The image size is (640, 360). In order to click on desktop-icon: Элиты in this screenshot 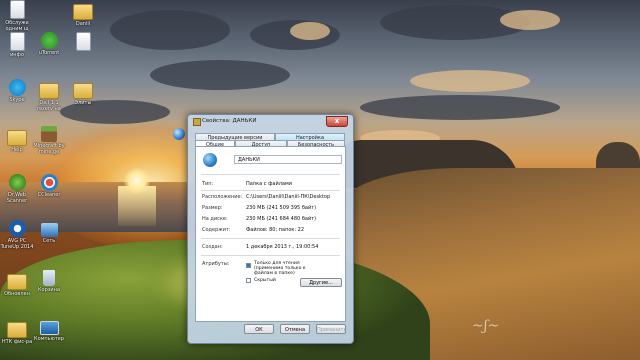, I will do `click(83, 92)`.